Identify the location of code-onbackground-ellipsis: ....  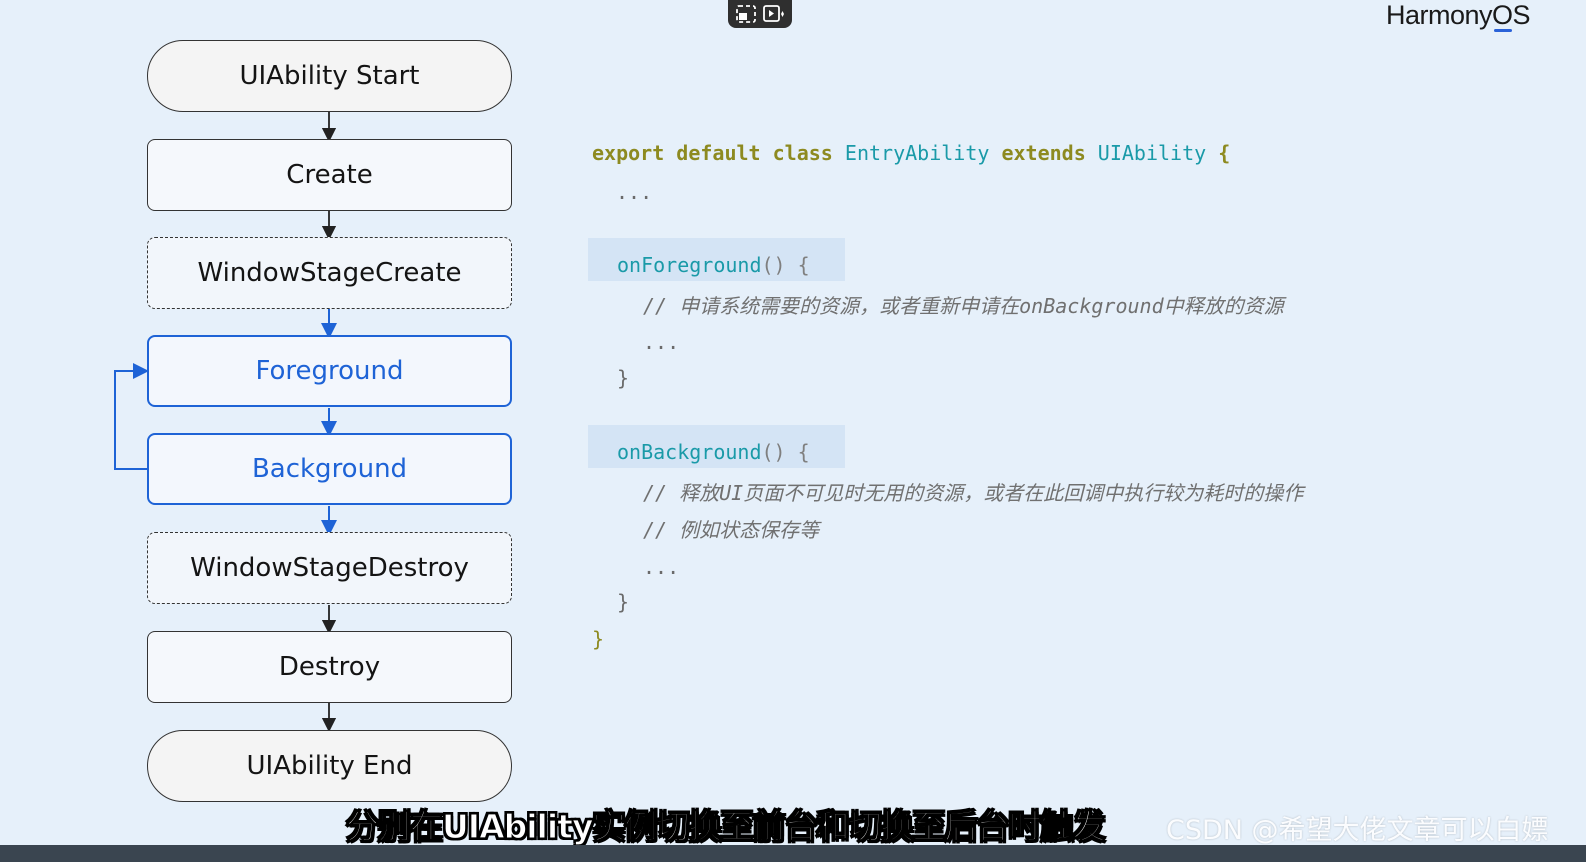
(661, 567).